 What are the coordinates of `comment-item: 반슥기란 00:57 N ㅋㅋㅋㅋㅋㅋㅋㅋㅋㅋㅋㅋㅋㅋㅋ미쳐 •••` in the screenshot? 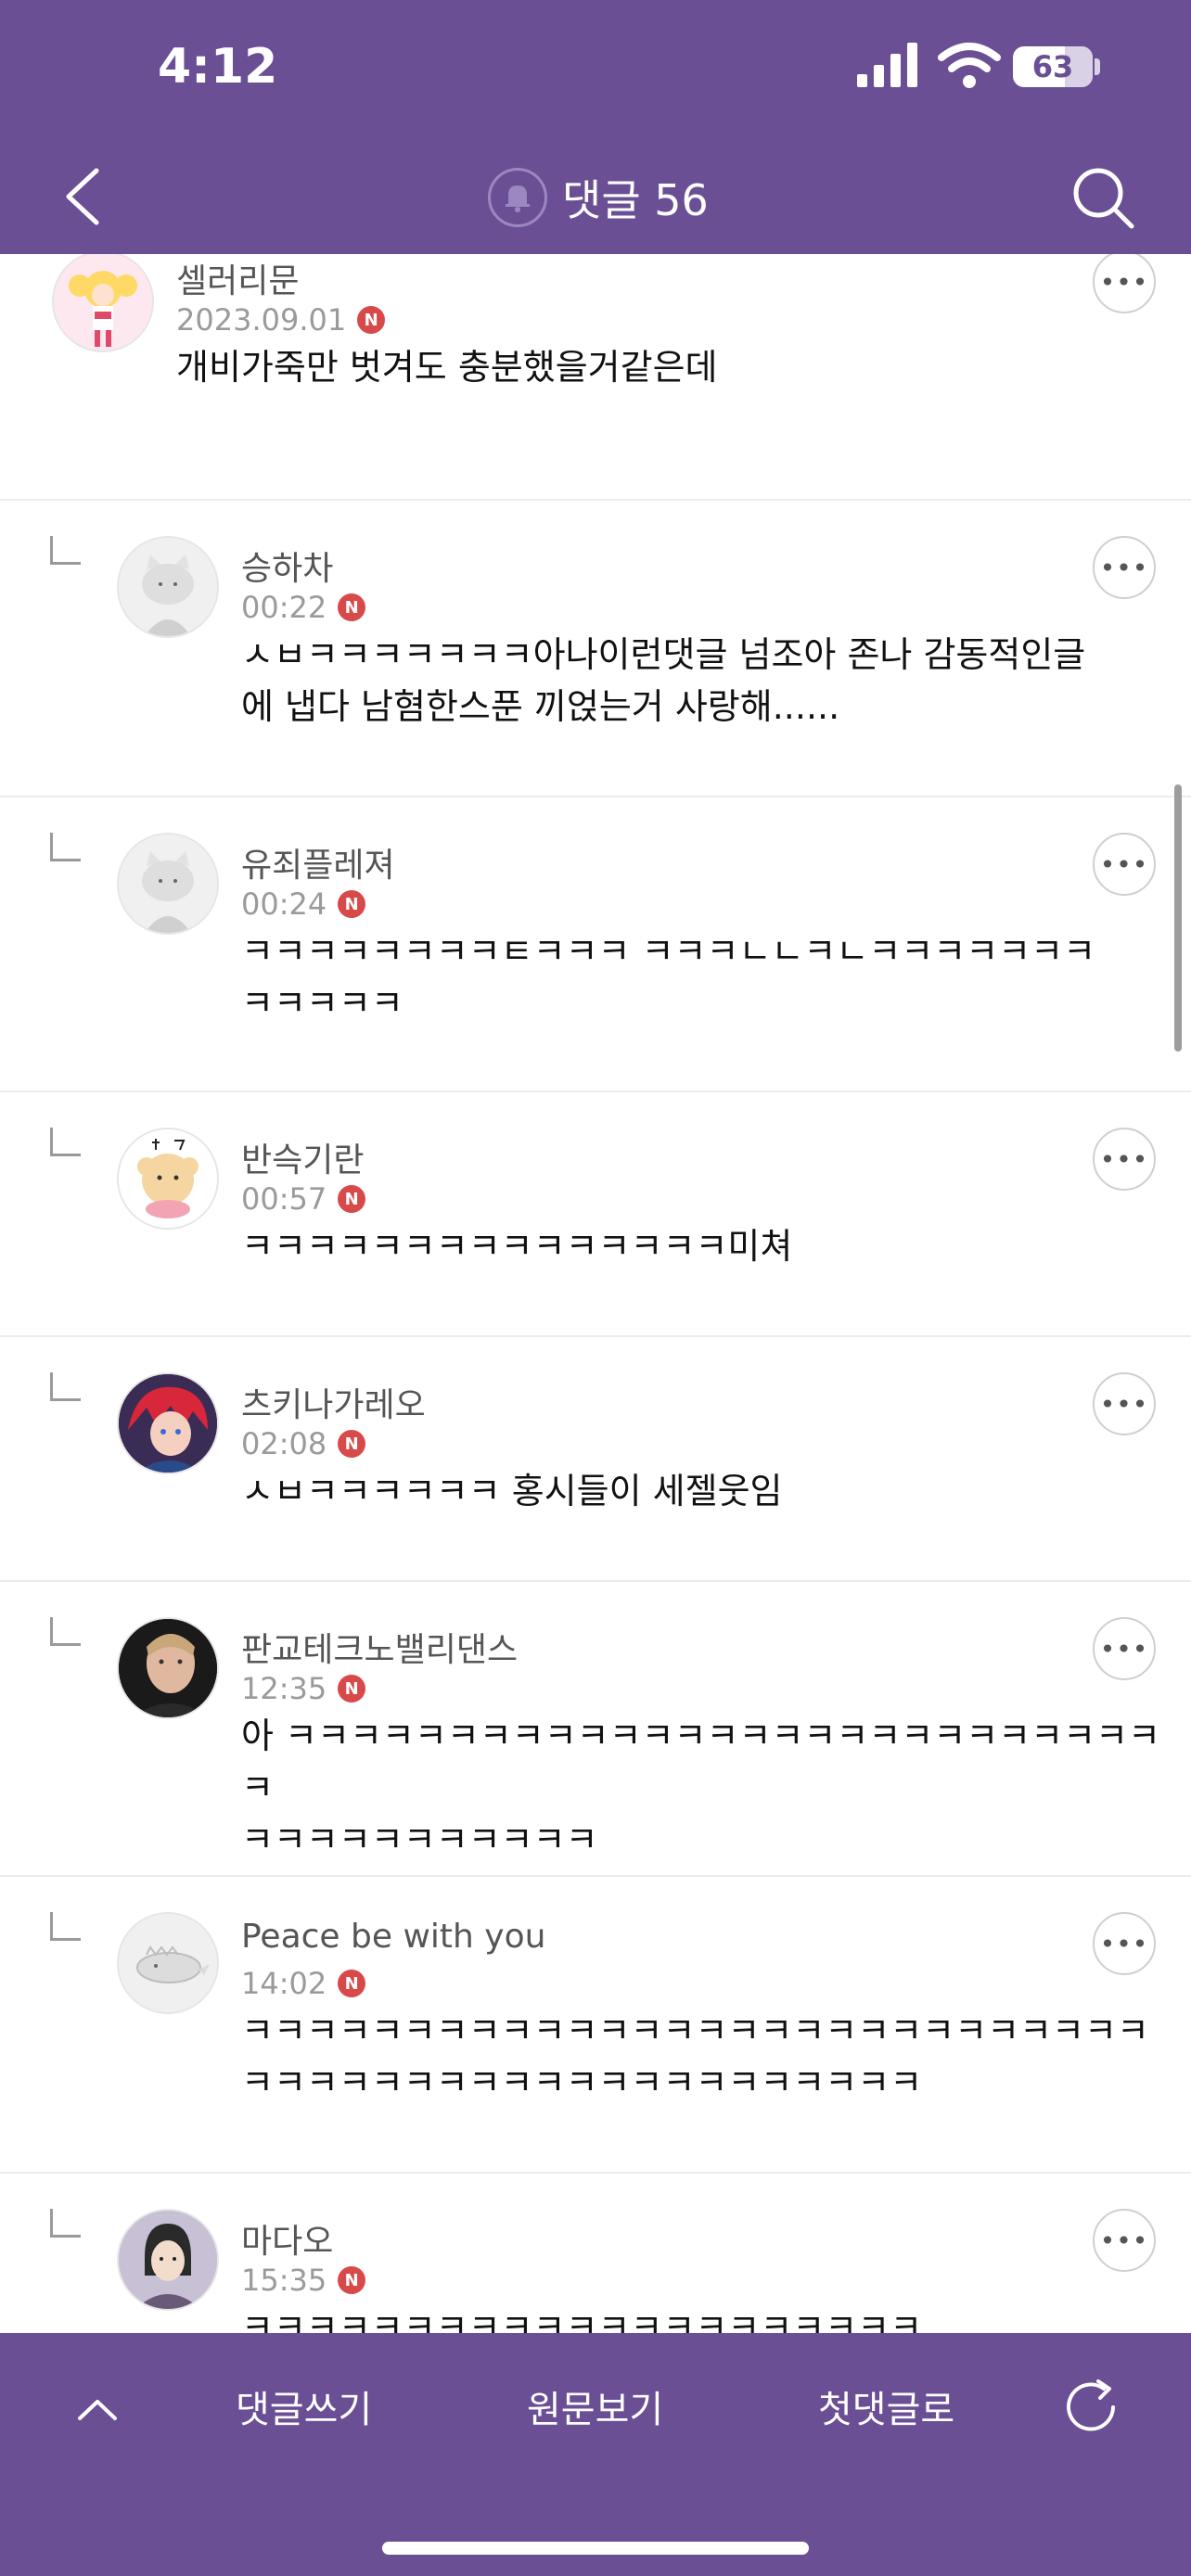 It's located at (595, 1213).